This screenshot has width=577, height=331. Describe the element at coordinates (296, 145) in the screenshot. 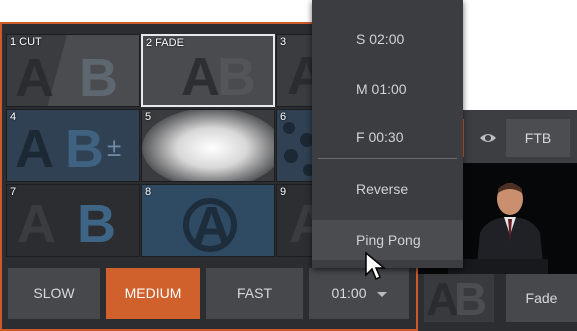

I see `transition-tile-6: 6` at that location.